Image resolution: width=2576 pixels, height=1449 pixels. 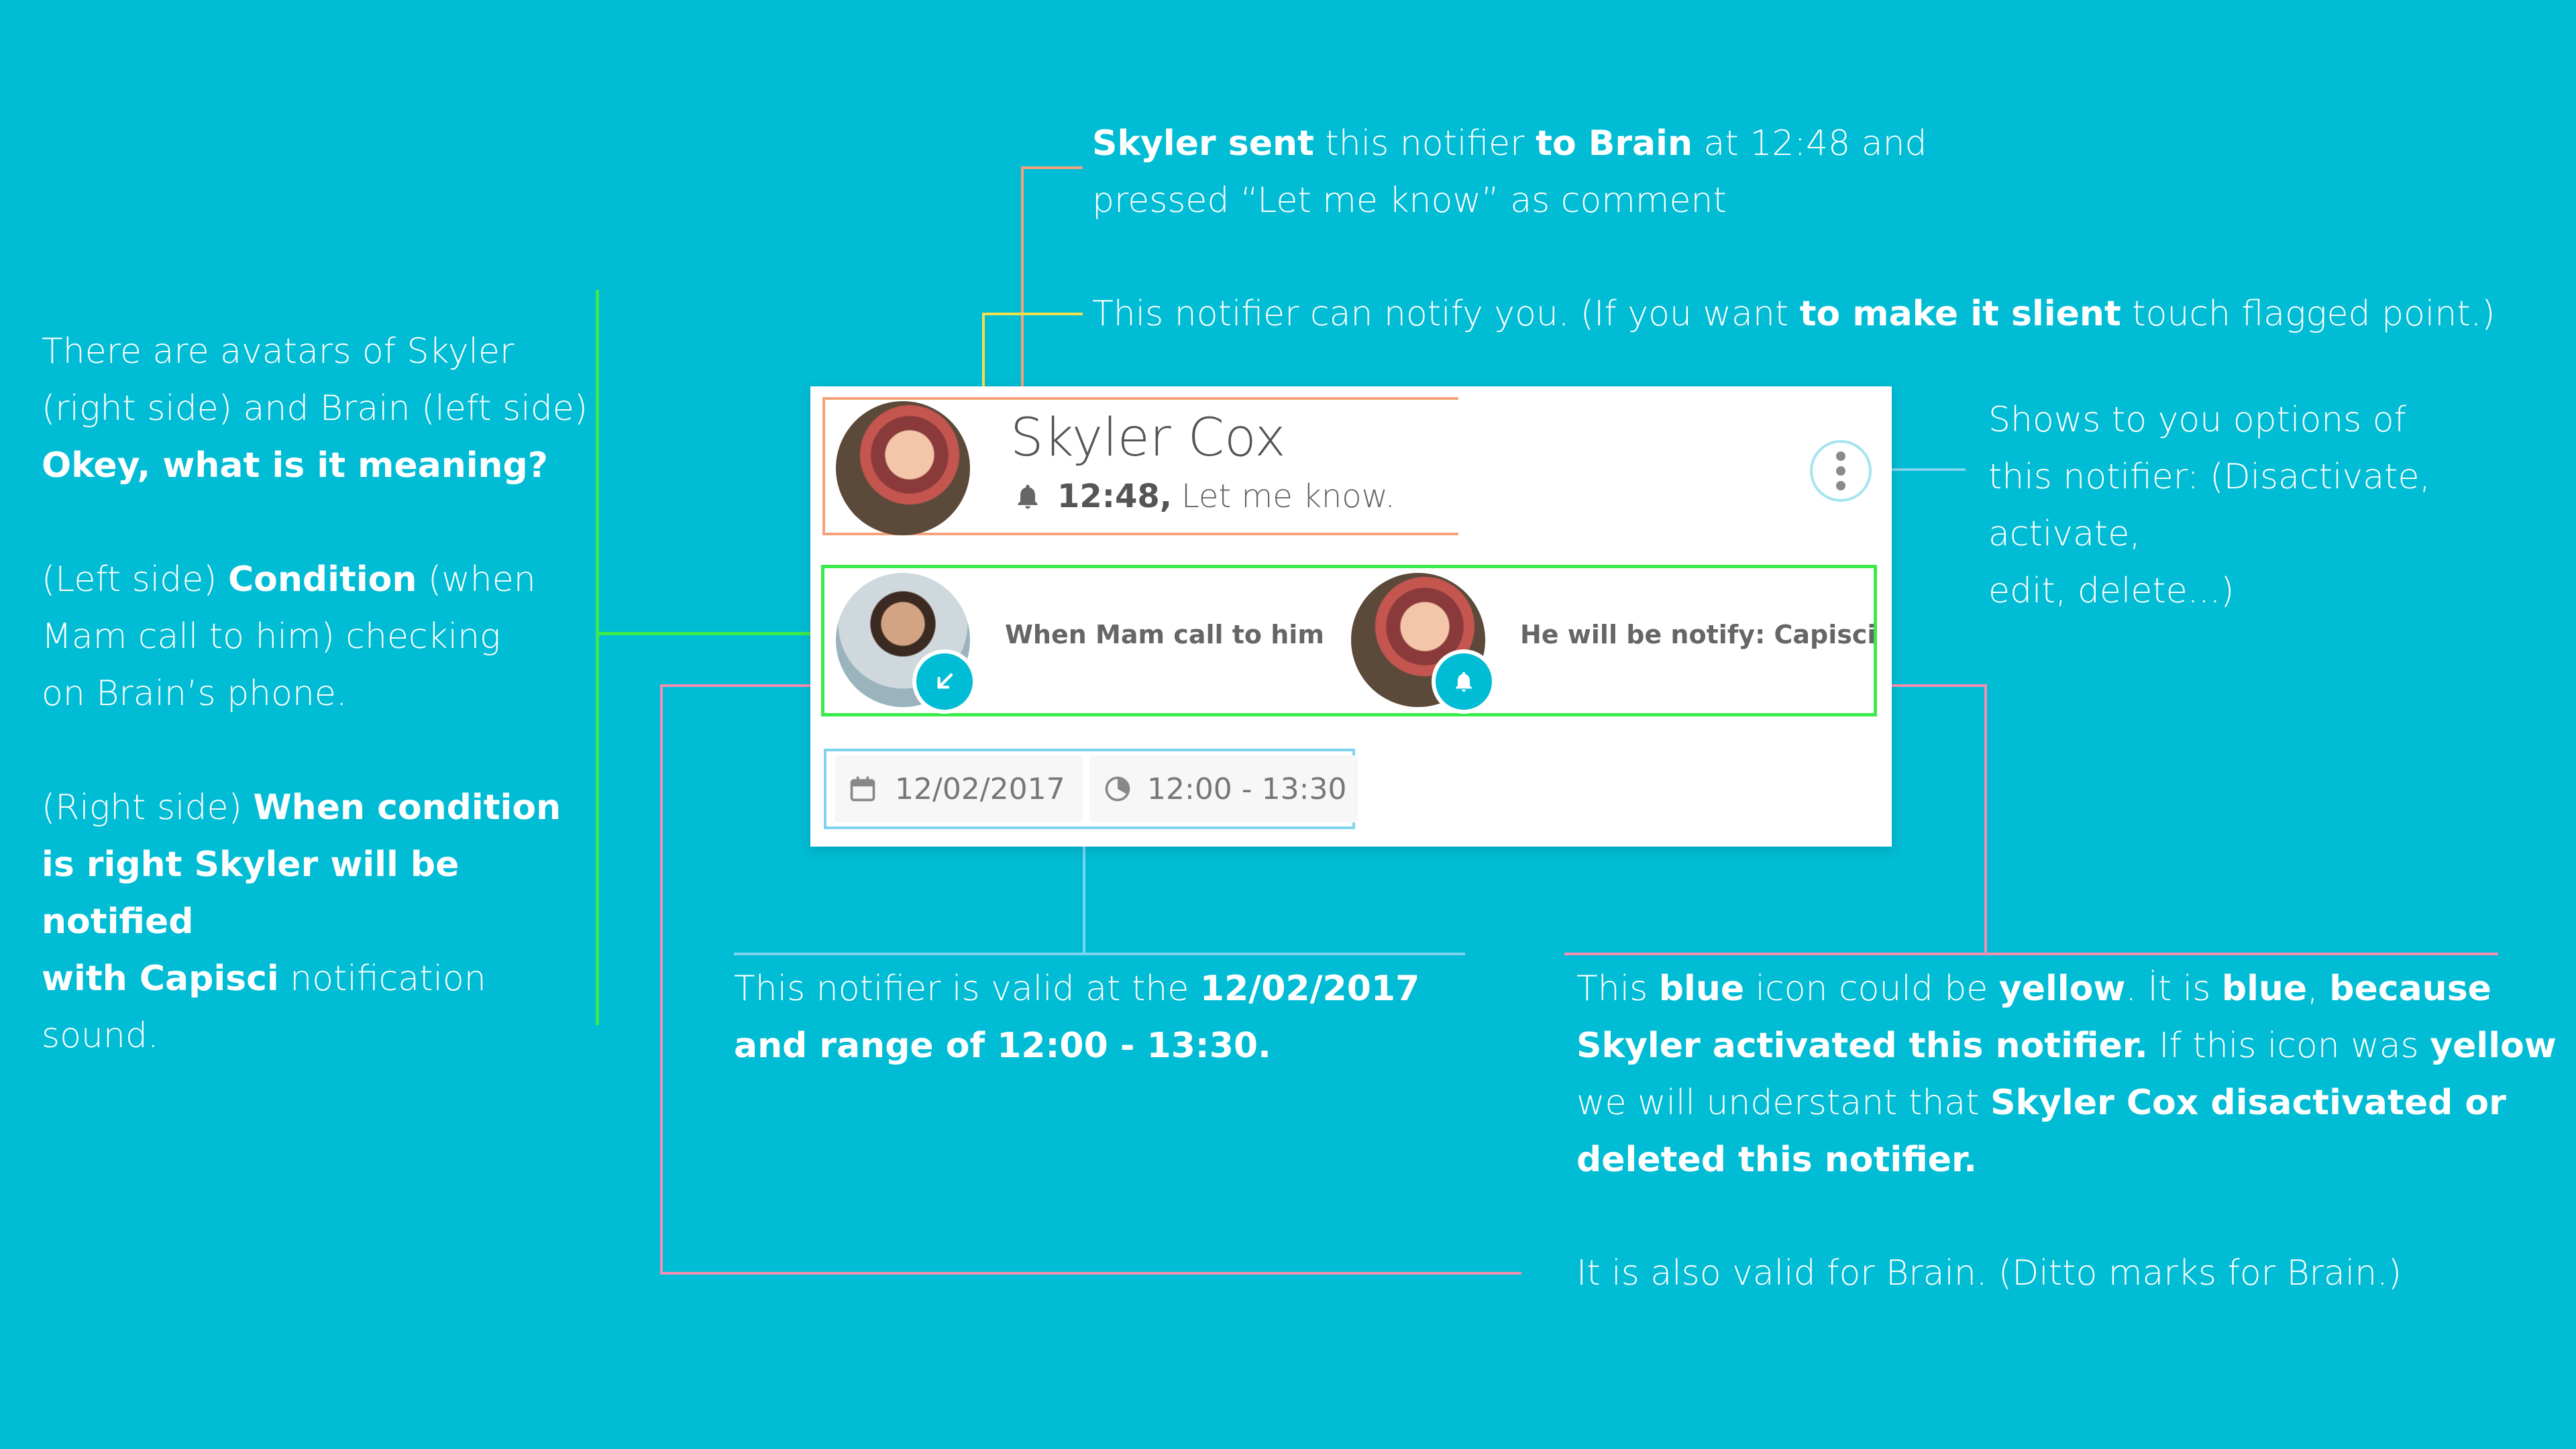 I want to click on sender-name: Skyler Cox, so click(x=1148, y=438).